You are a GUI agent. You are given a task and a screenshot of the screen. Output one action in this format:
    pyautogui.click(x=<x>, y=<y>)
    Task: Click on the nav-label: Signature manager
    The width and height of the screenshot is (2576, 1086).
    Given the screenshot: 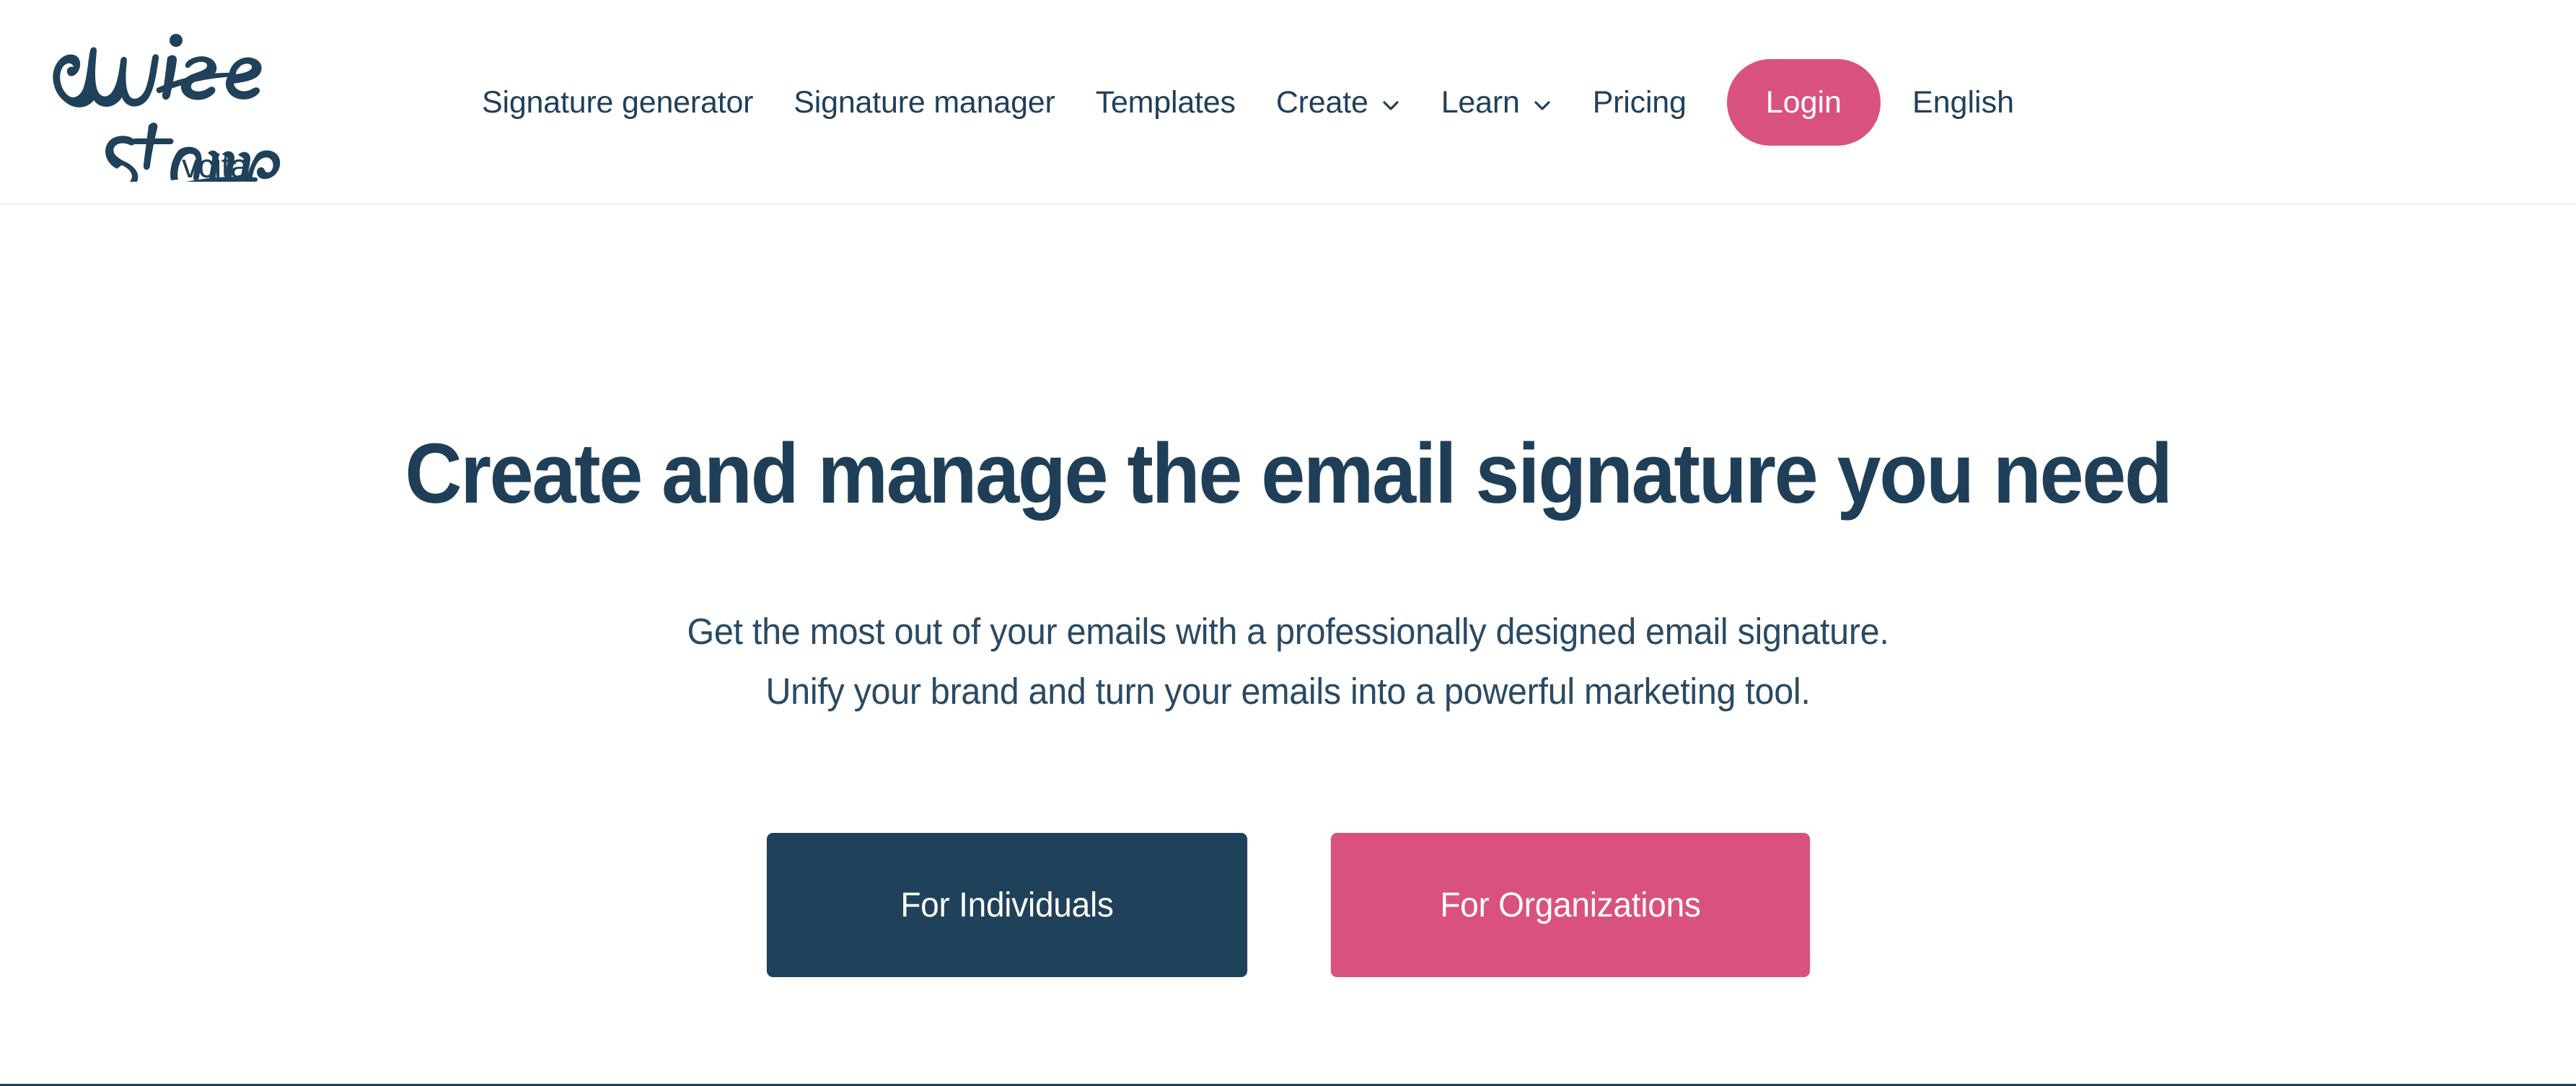 What is the action you would take?
    pyautogui.click(x=924, y=102)
    